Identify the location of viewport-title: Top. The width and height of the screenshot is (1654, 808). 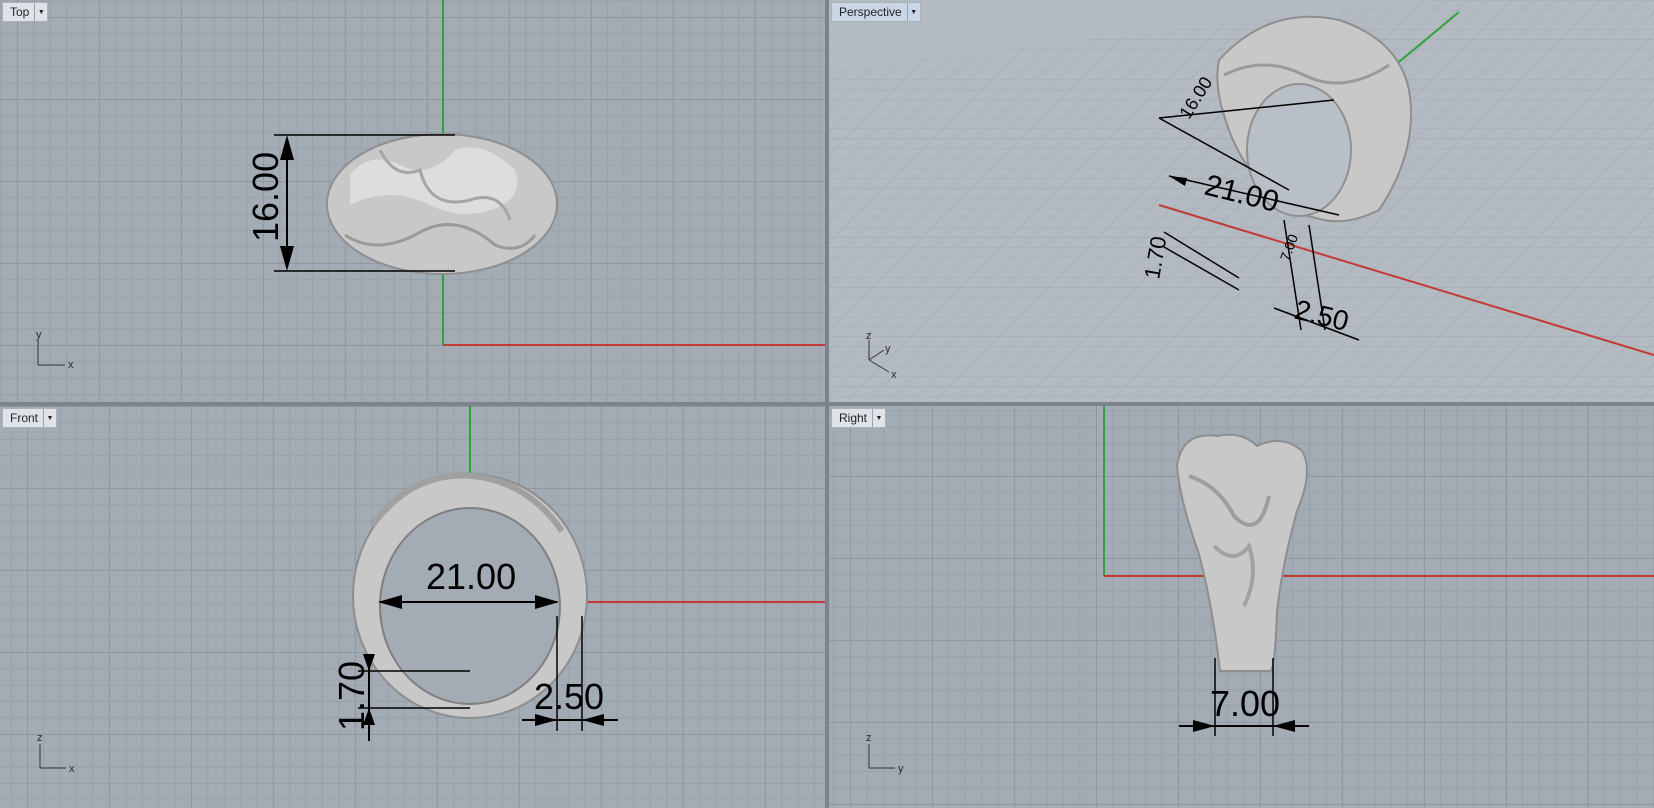
(20, 12).